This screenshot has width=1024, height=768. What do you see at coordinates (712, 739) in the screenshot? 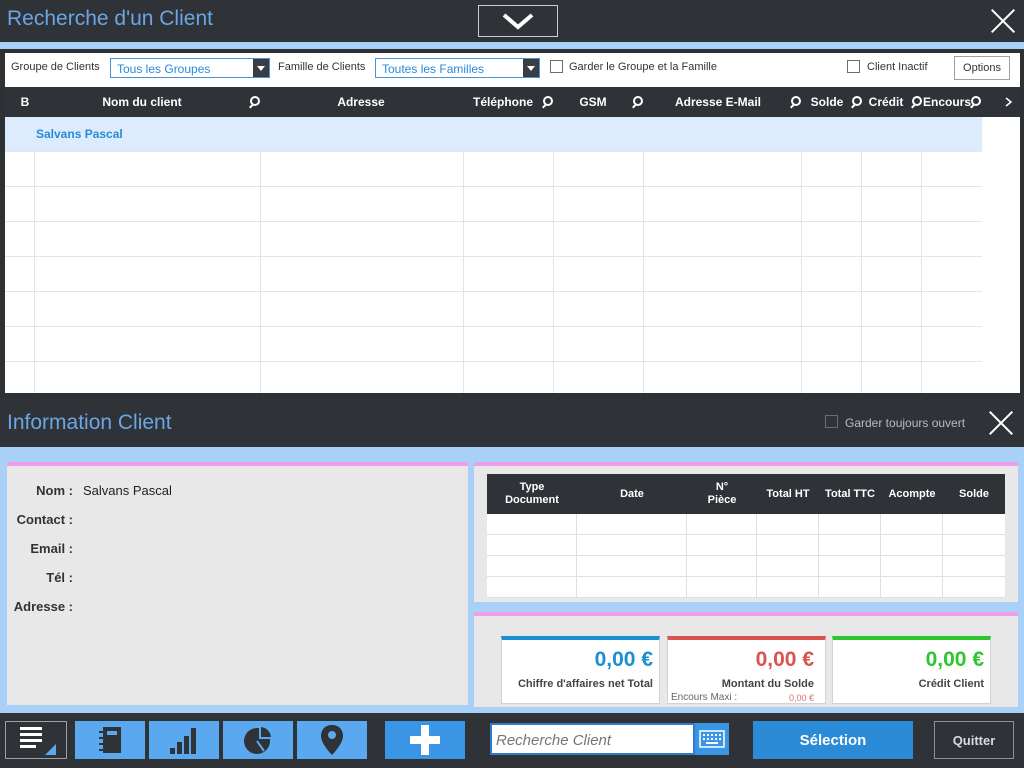
I see `keyboard-button` at bounding box center [712, 739].